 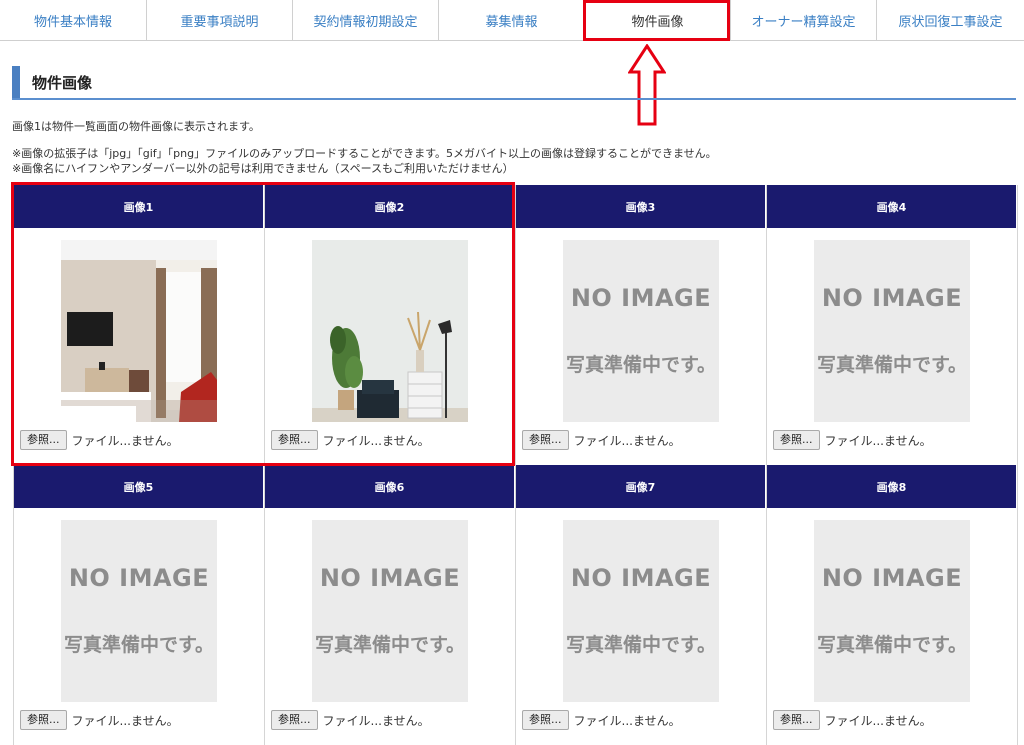 I want to click on tab-owner-settlement: オーナー精算設定, so click(x=804, y=20).